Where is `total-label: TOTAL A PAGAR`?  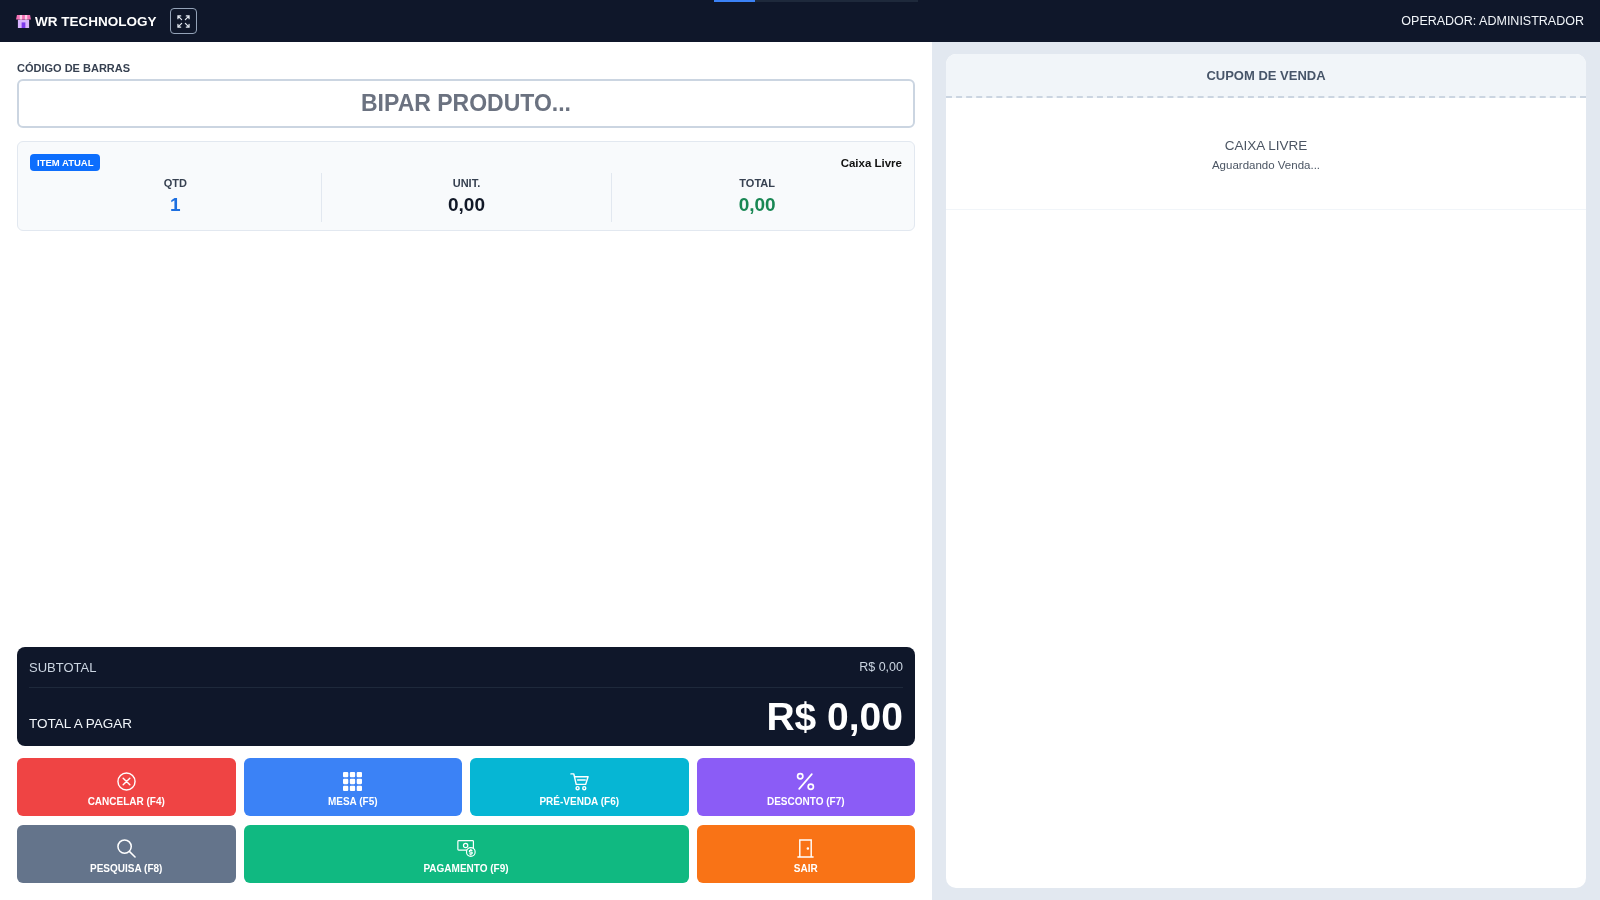
total-label: TOTAL A PAGAR is located at coordinates (81, 723).